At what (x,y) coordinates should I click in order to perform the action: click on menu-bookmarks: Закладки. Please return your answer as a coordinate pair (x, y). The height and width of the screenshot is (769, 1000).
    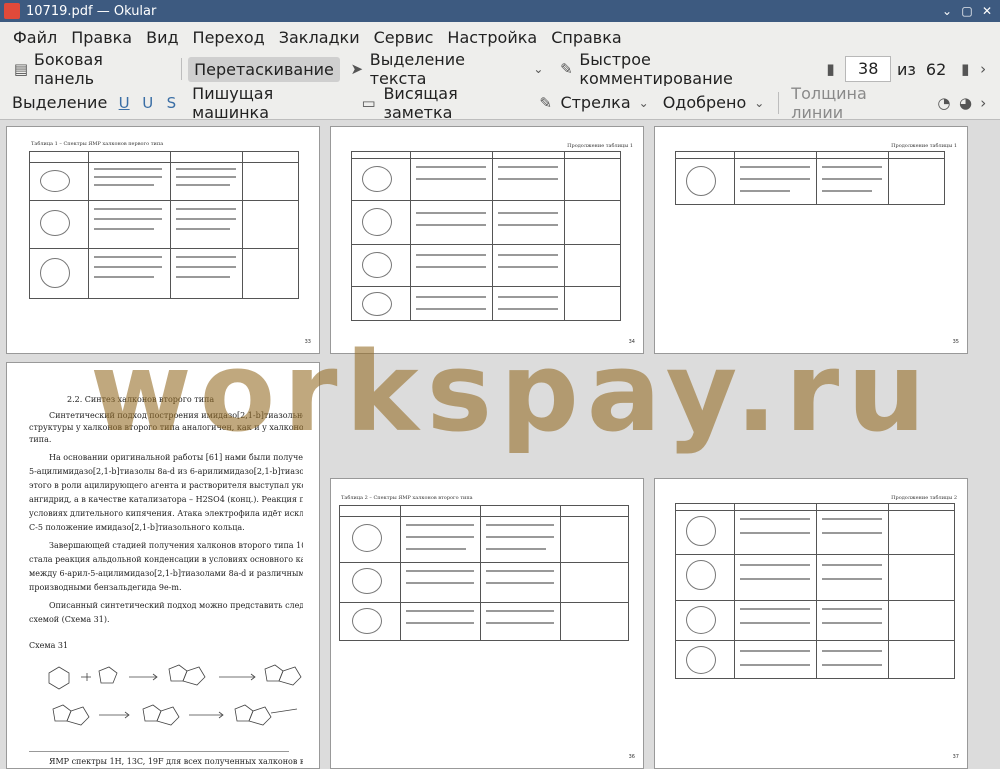
    Looking at the image, I should click on (319, 37).